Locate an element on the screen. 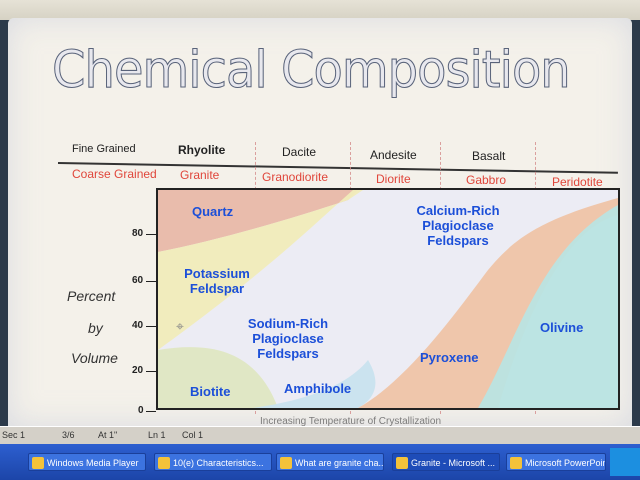  rock-peridotite: Peridotite is located at coordinates (577, 182).